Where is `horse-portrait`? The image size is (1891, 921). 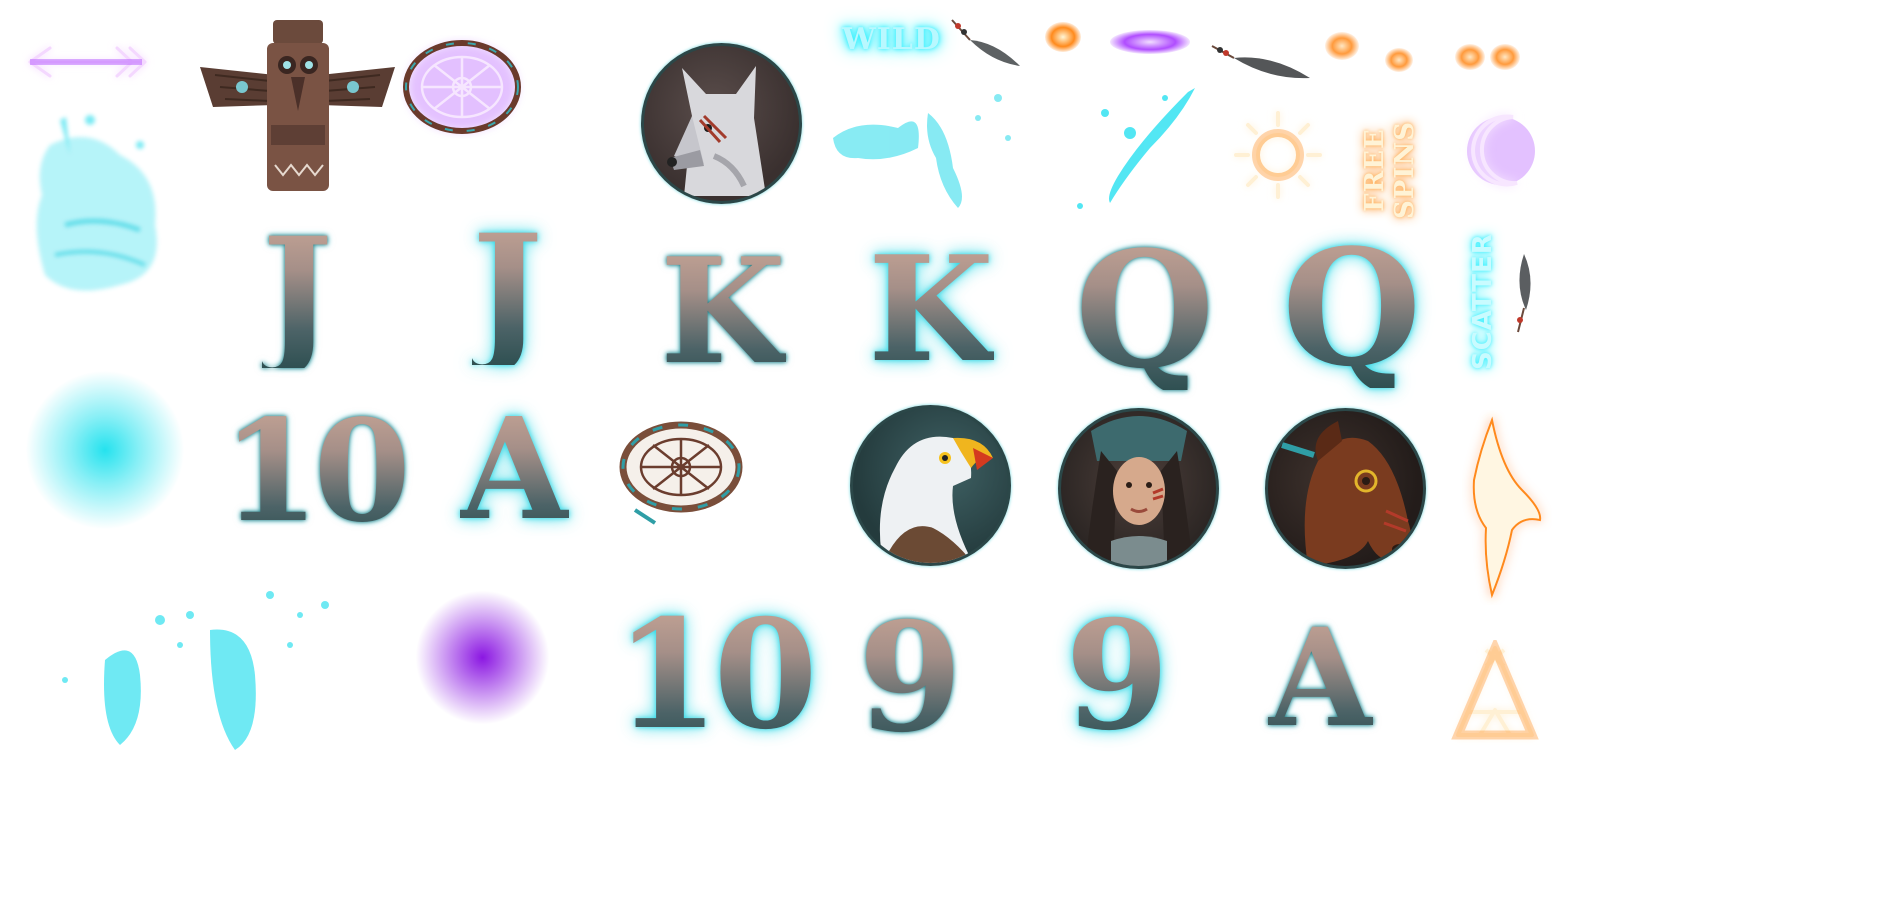
horse-portrait is located at coordinates (1345, 488).